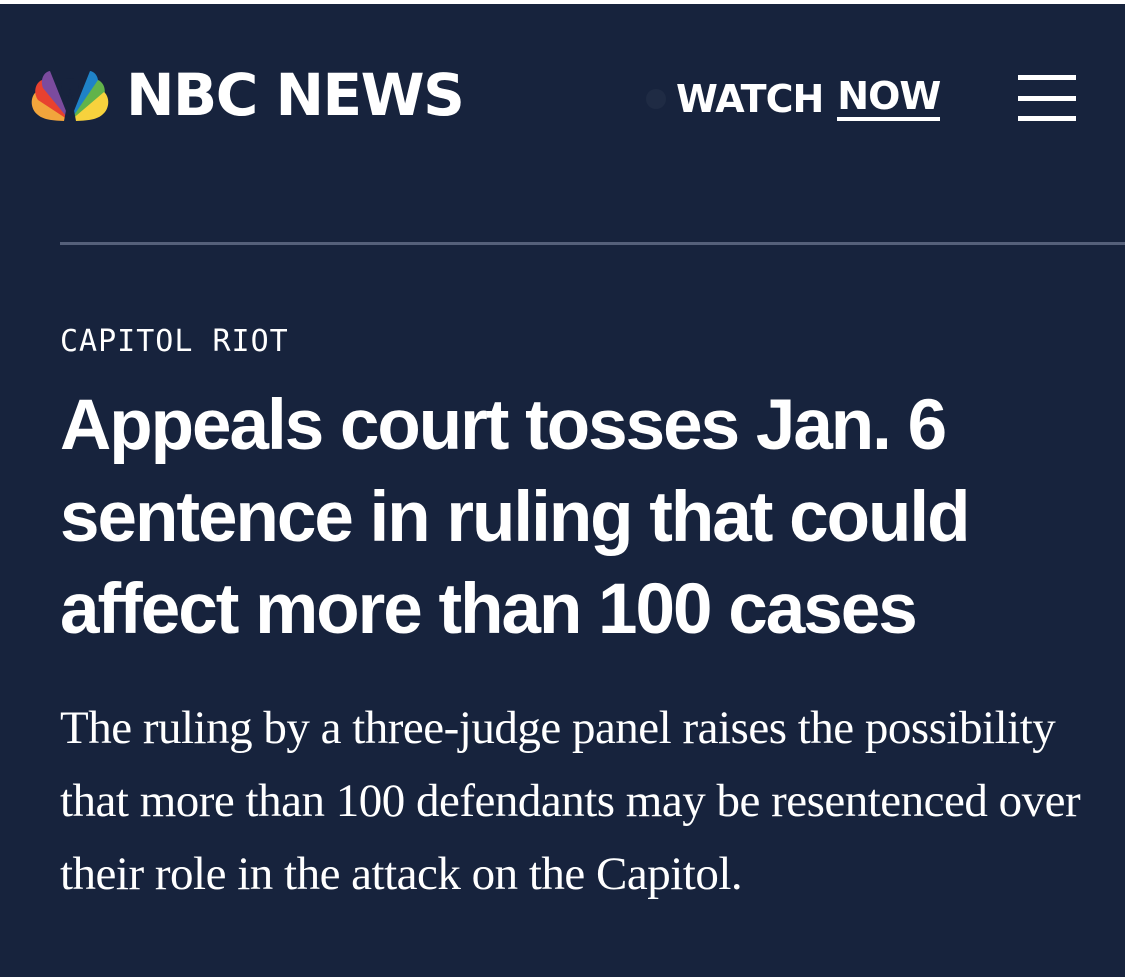  Describe the element at coordinates (70, 96) in the screenshot. I see `nbc-peacock-icon` at that location.